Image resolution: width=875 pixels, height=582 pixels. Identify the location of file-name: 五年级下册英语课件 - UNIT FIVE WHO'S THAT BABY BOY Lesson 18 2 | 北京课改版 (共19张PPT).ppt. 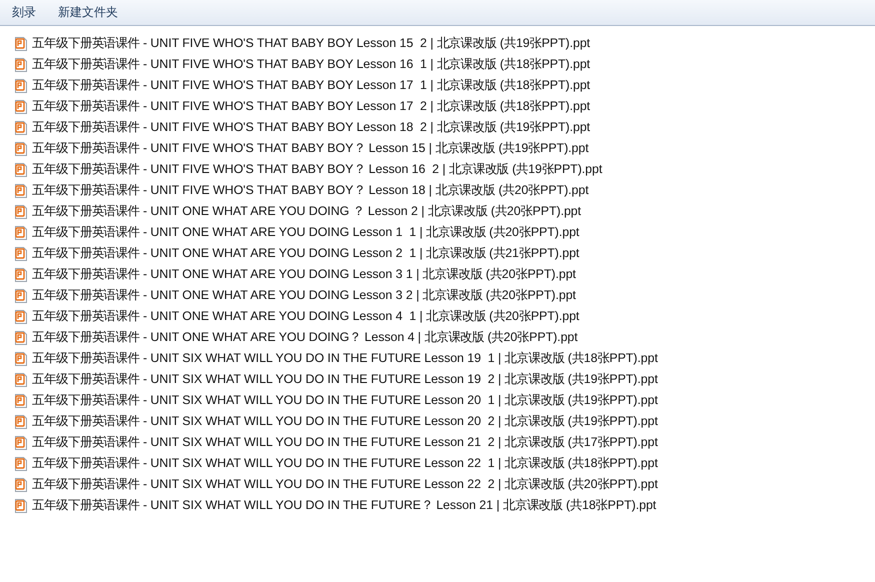
(311, 127).